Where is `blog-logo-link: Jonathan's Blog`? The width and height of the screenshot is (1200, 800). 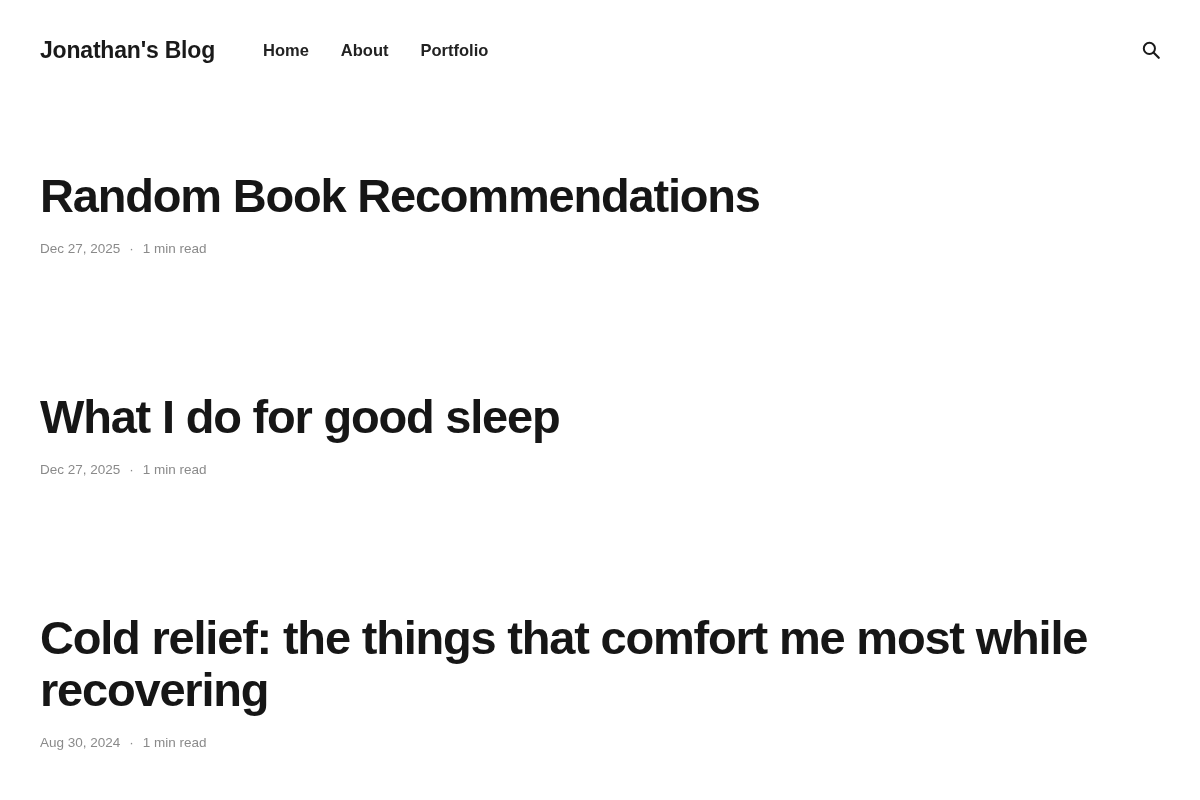 blog-logo-link: Jonathan's Blog is located at coordinates (127, 50).